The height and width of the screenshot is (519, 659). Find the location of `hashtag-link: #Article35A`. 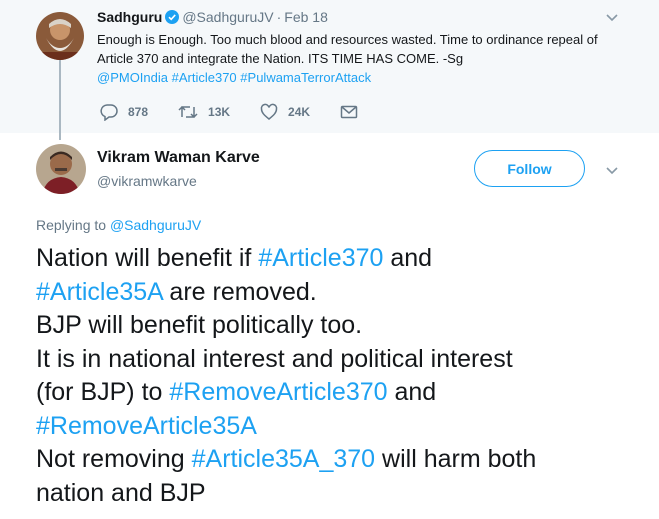

hashtag-link: #Article35A is located at coordinates (99, 292).